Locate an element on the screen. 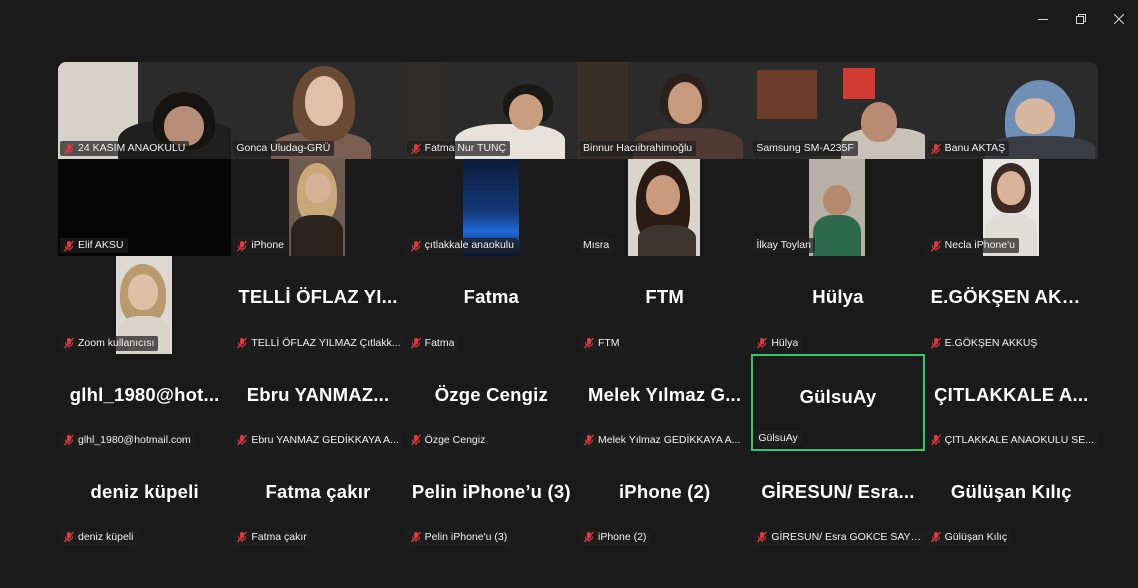  minimize-icon is located at coordinates (1043, 19).